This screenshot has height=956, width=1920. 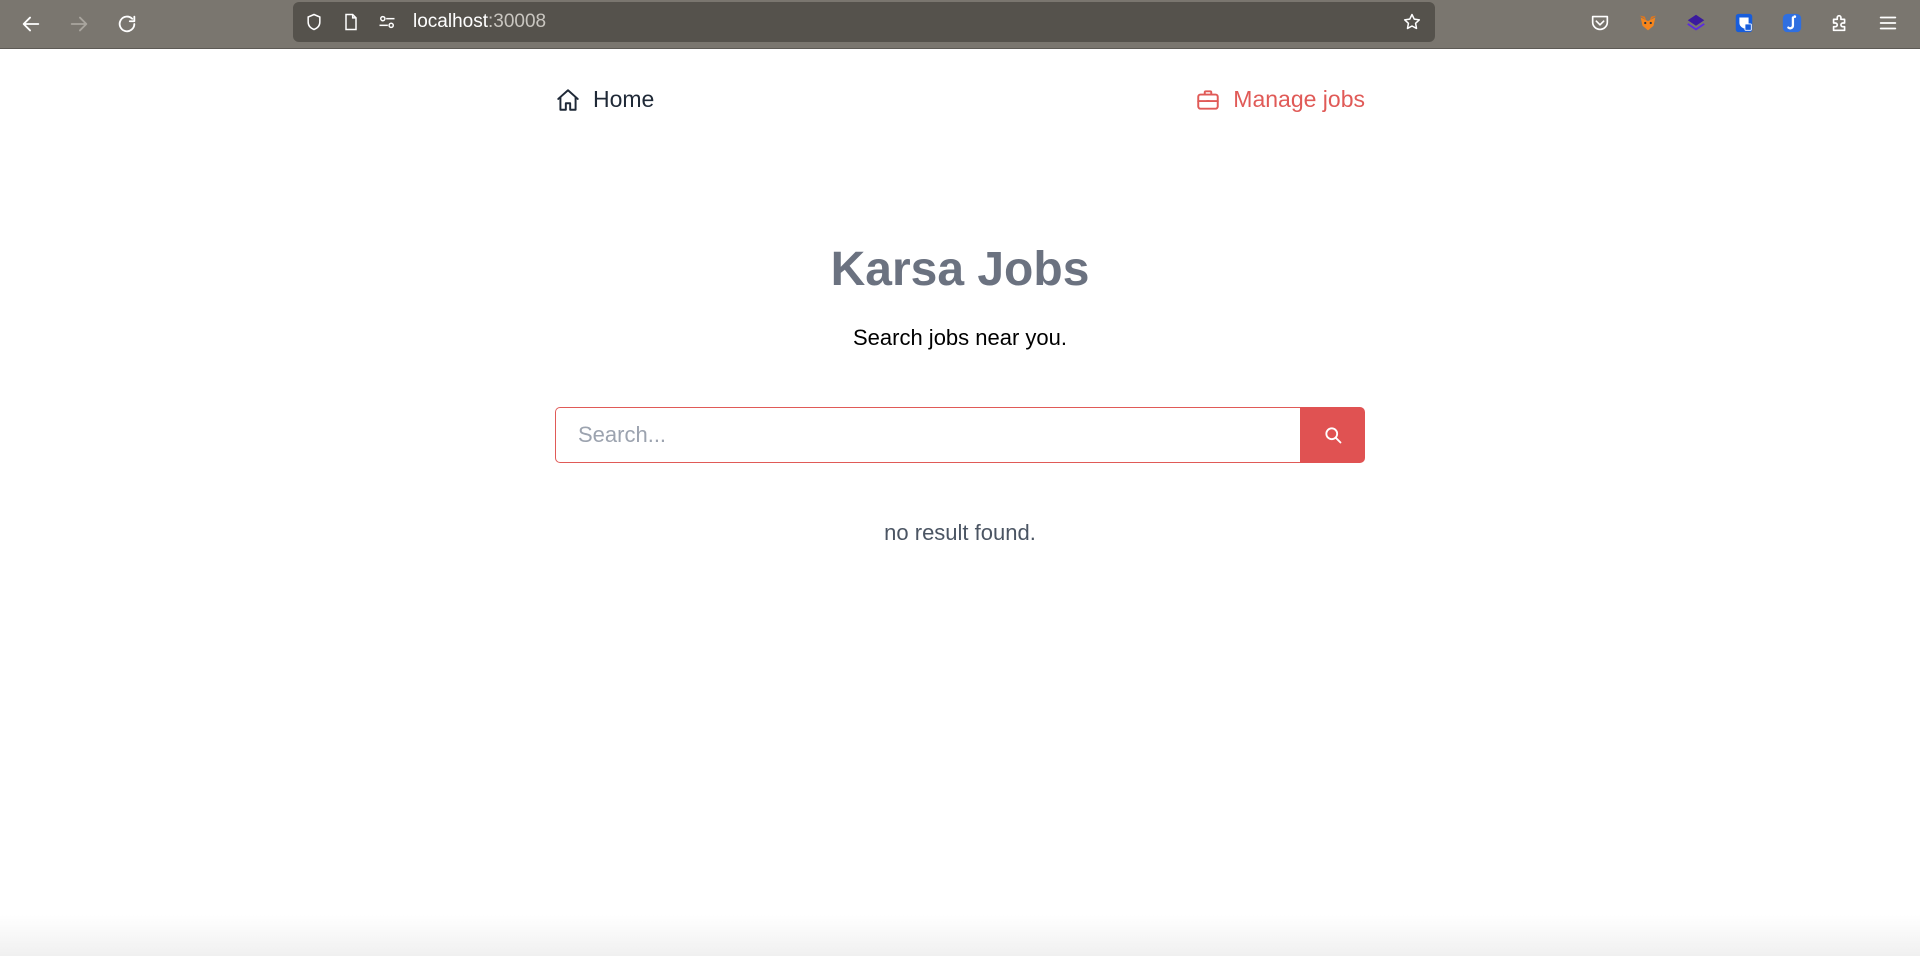 I want to click on page-subtitle: Search jobs near you., so click(x=960, y=337).